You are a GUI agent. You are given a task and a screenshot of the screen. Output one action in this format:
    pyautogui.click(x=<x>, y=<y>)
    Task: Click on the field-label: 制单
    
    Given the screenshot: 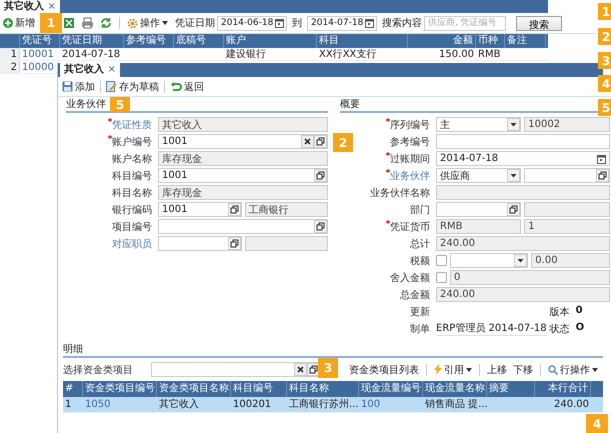 What is the action you would take?
    pyautogui.click(x=420, y=329)
    